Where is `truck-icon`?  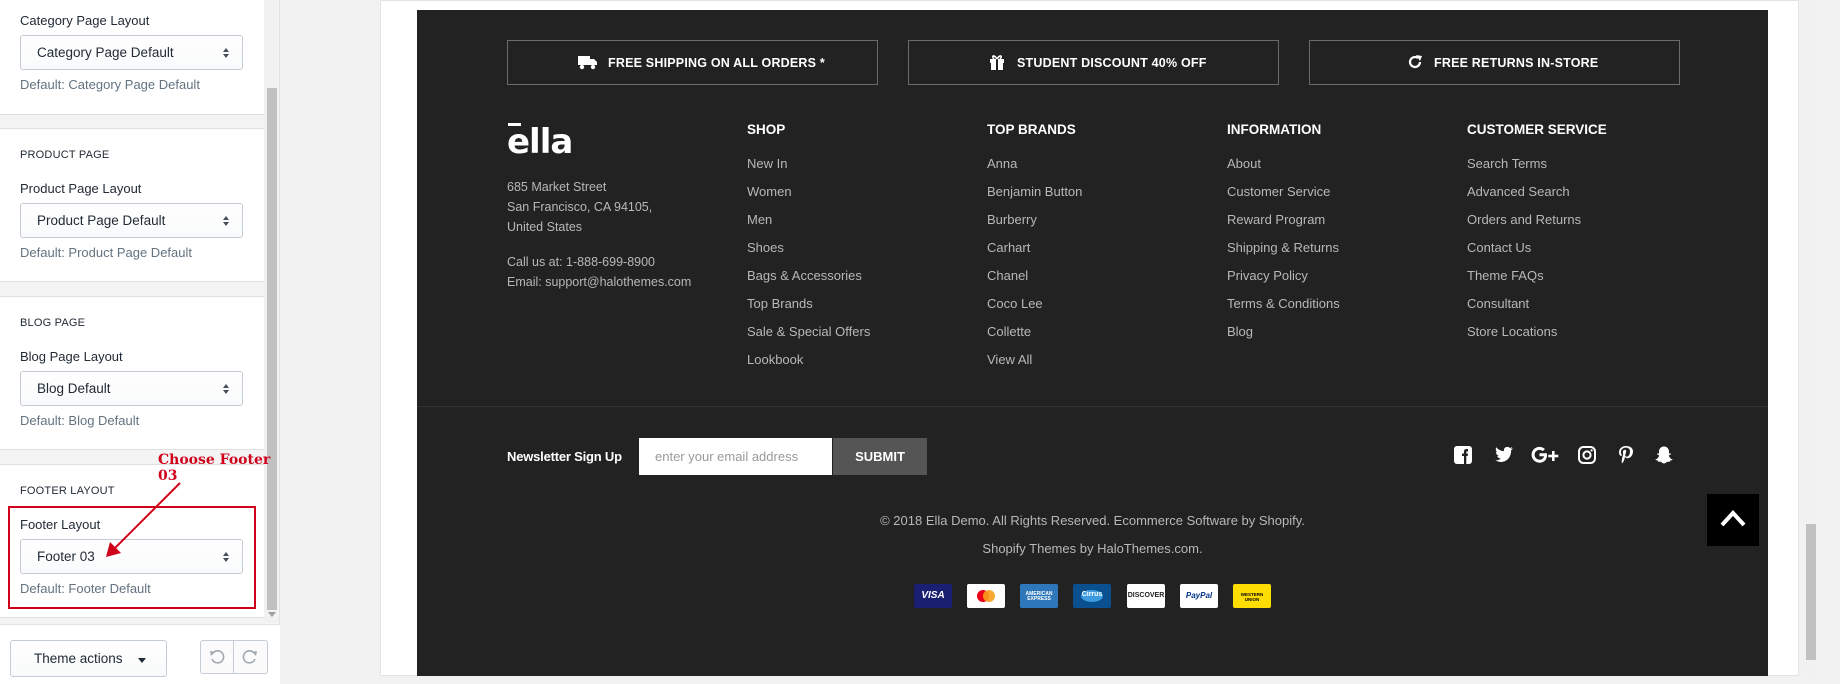 truck-icon is located at coordinates (587, 63).